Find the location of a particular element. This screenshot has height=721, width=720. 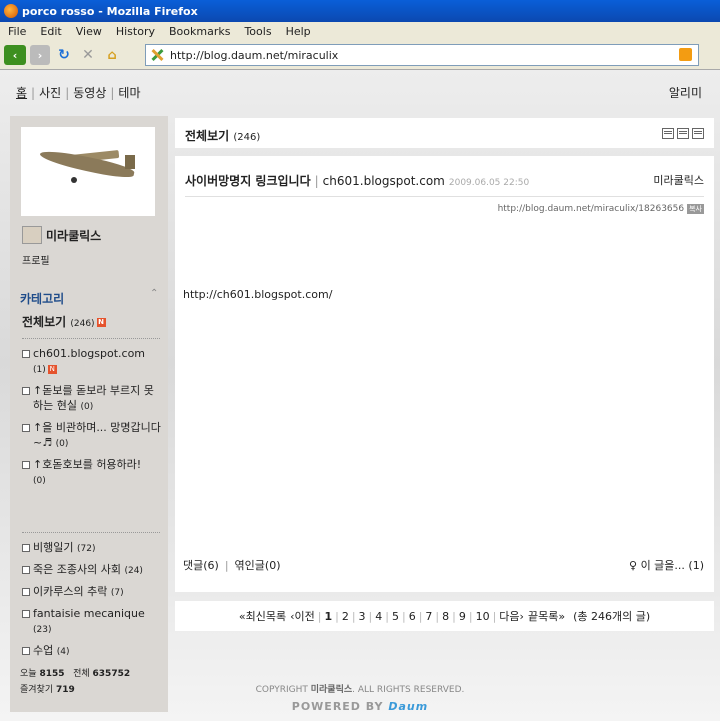

total-count: (총 246개의 글) is located at coordinates (612, 616).